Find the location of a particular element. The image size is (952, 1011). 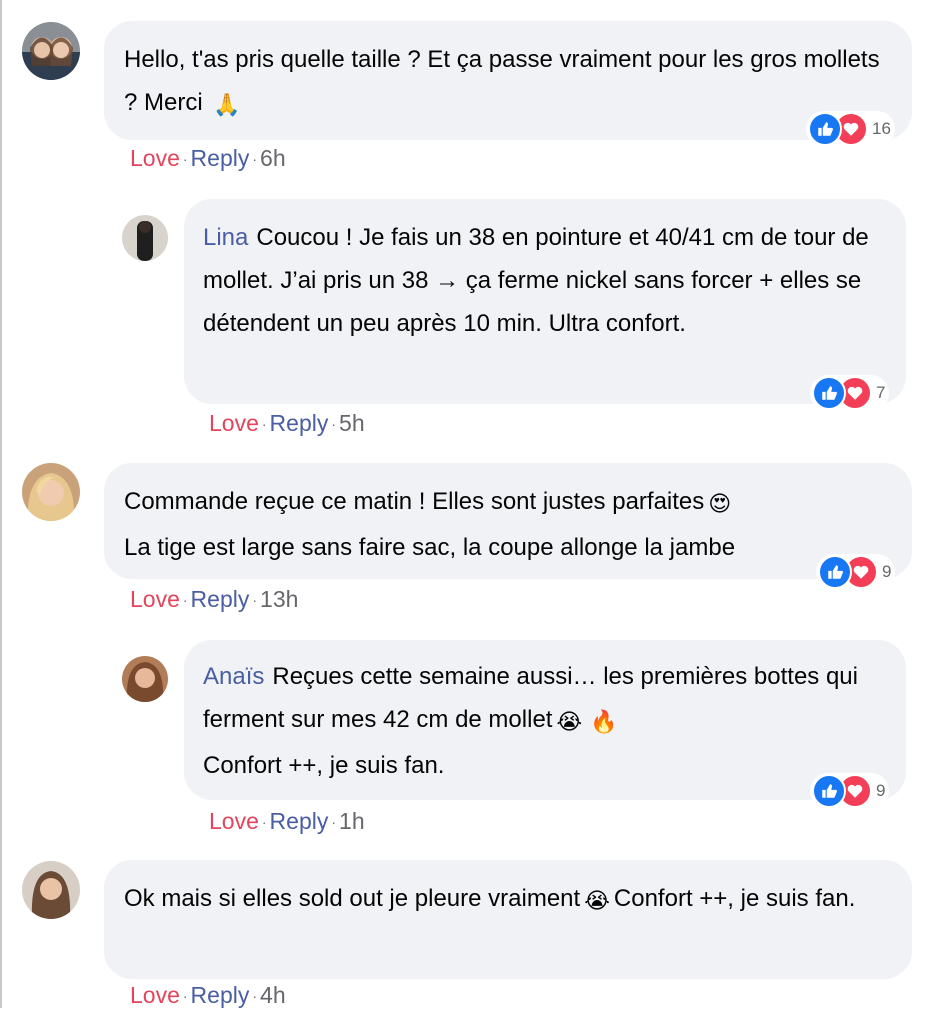

fire-emoji: 🔥 is located at coordinates (604, 722).